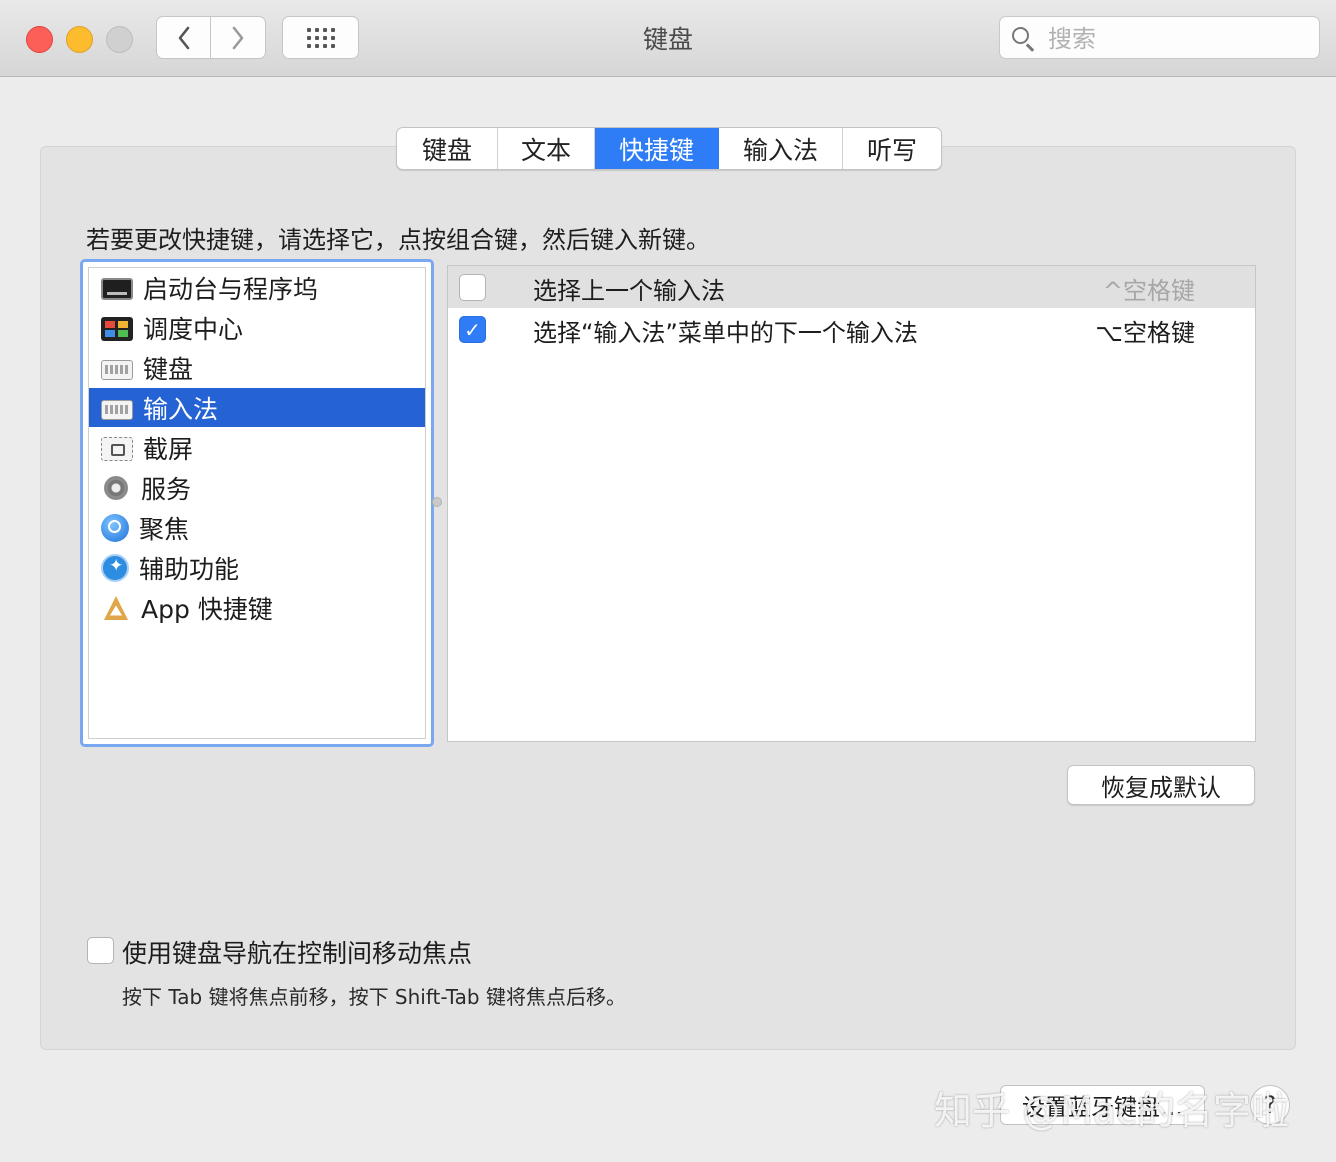 Image resolution: width=1336 pixels, height=1162 pixels. I want to click on shortcut-checkbox: ✓, so click(472, 329).